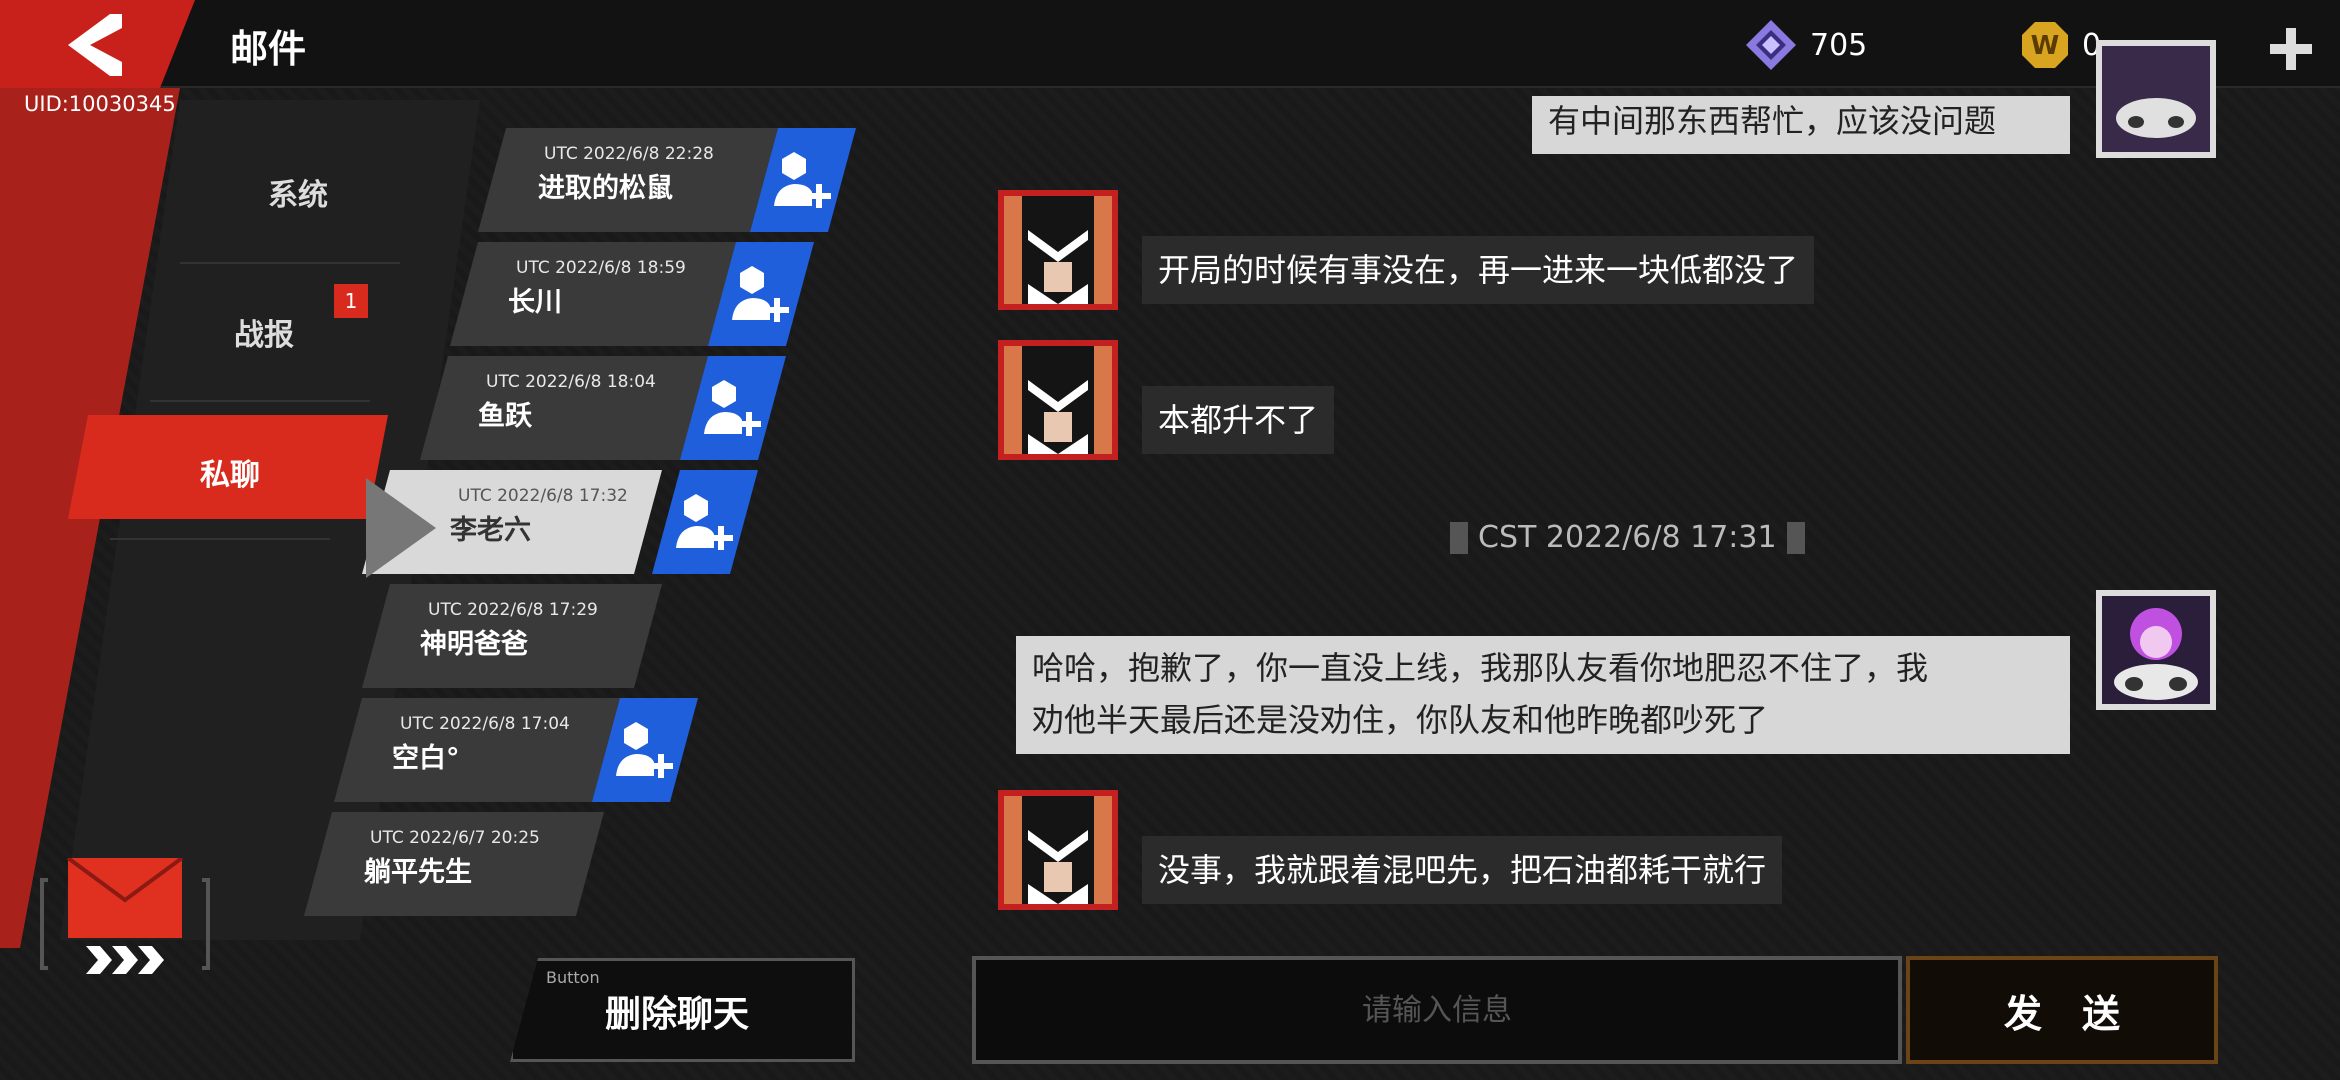 The image size is (2340, 1080). I want to click on mail-icon, so click(125, 917).